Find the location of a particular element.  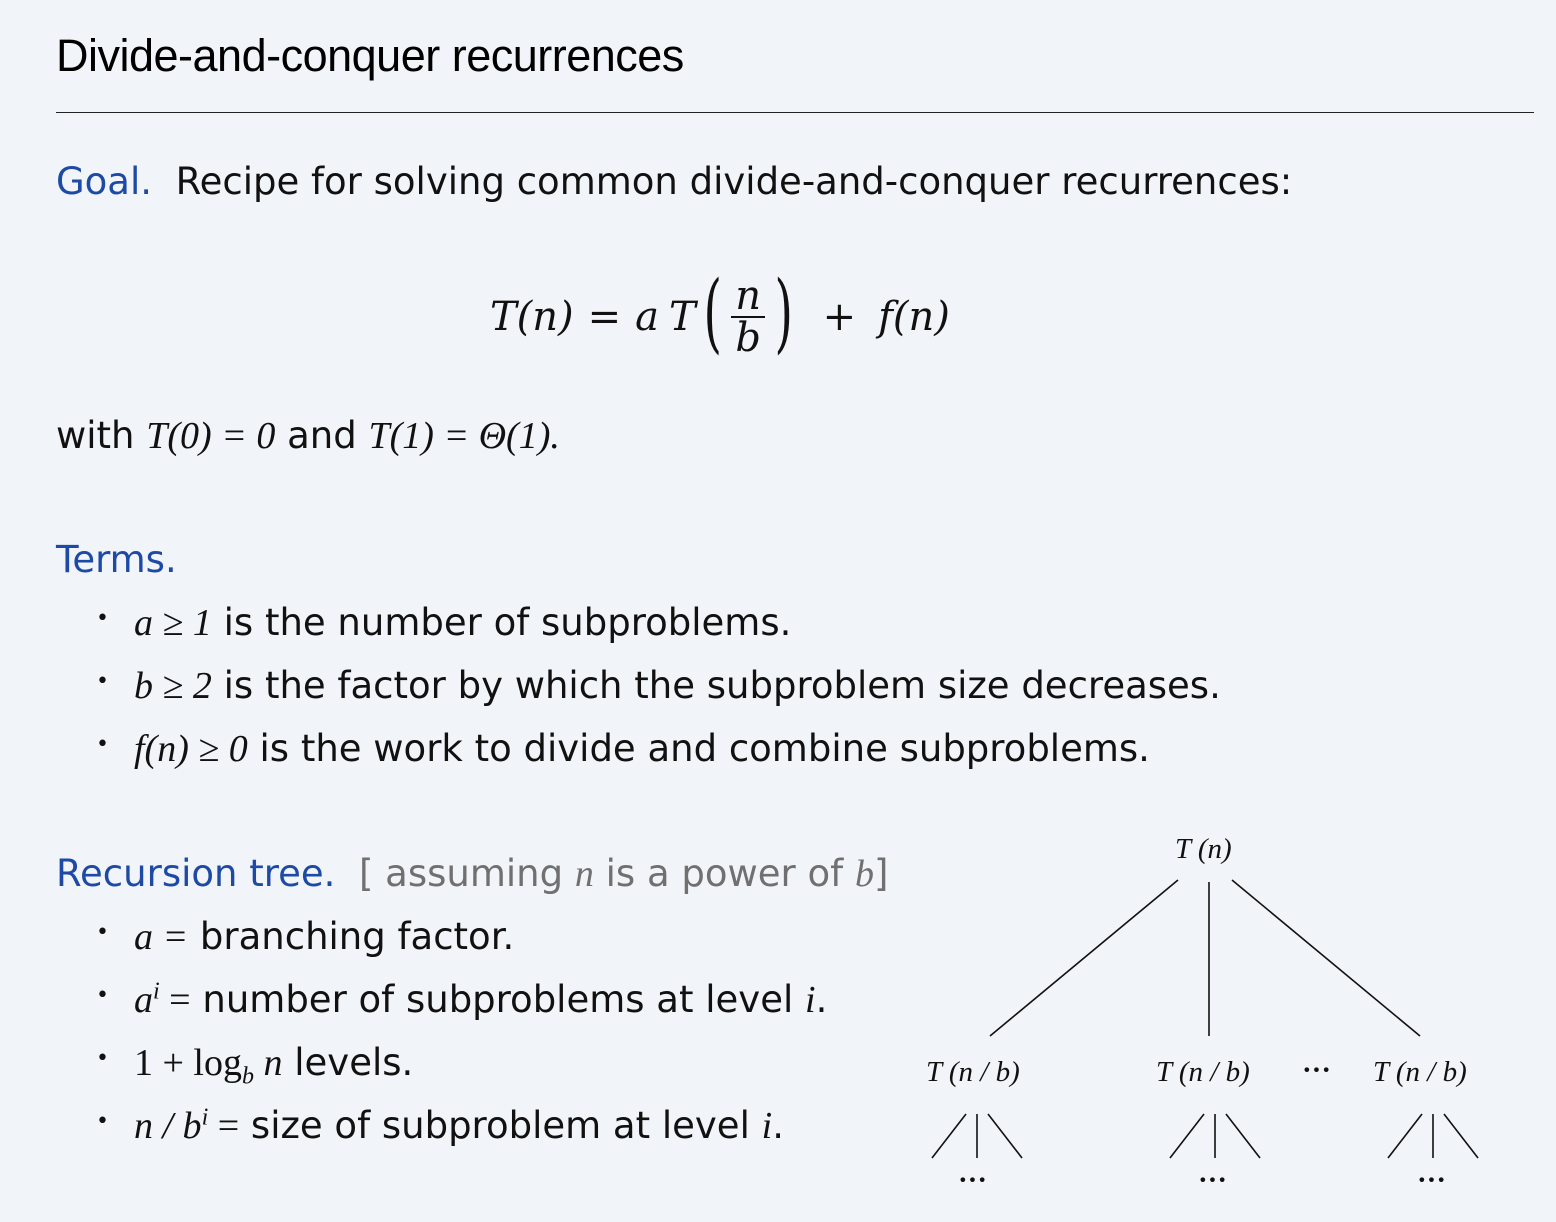

tree-root-node: T (n) is located at coordinates (1203, 849).